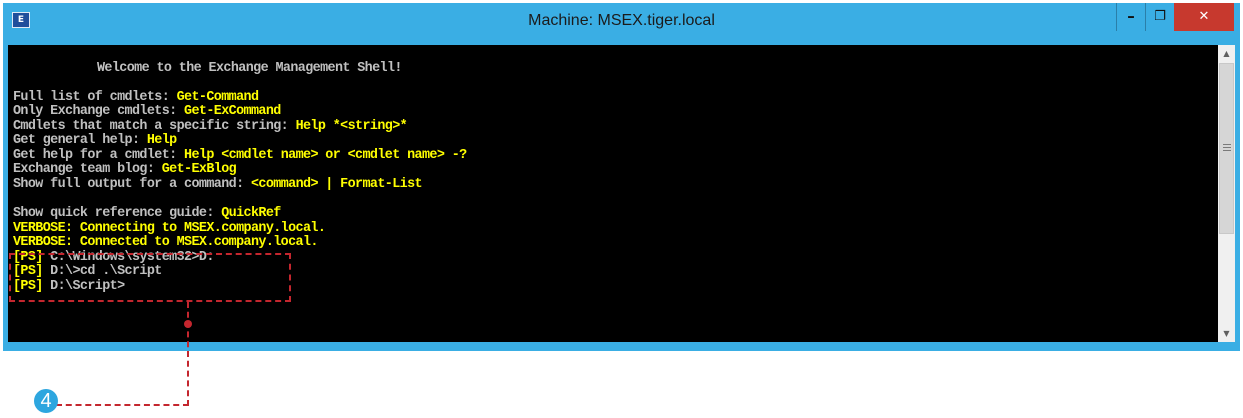  Describe the element at coordinates (325, 155) in the screenshot. I see `help-command: Help <cmdlet name> or <cmdlet name> -?` at that location.